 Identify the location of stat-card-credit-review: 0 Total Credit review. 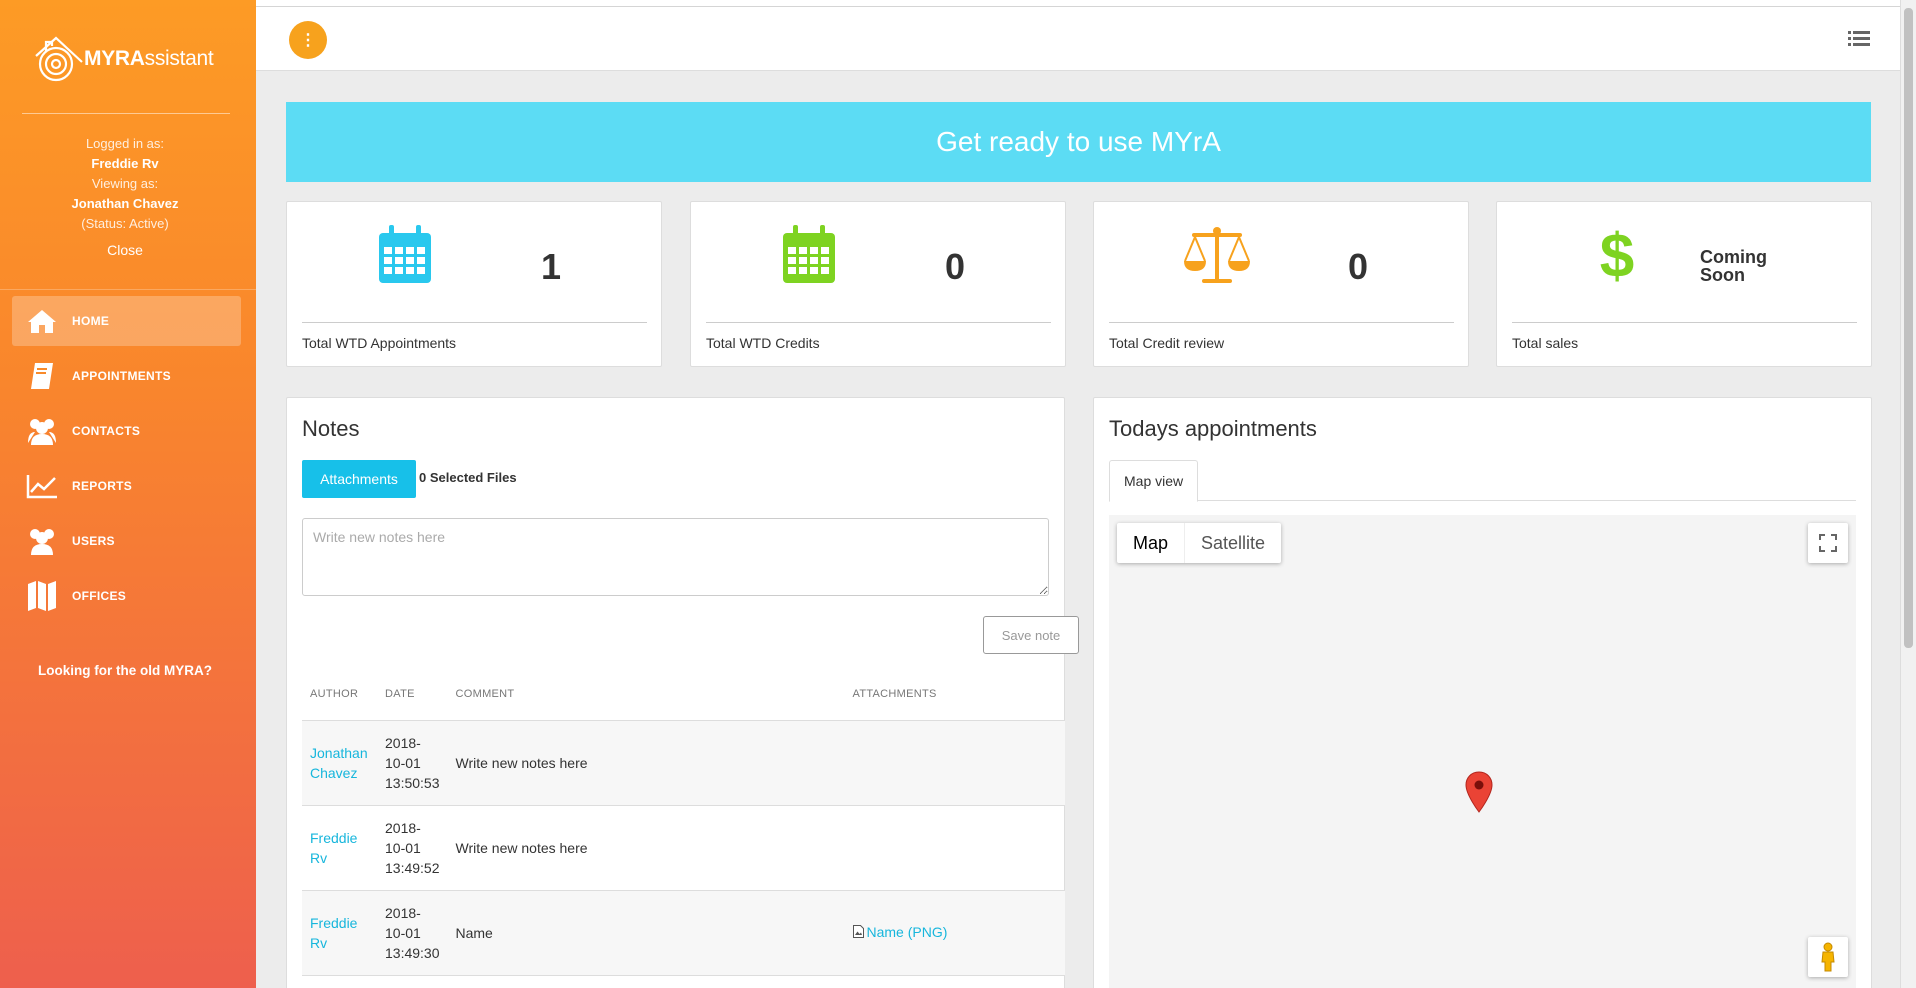
(1281, 284).